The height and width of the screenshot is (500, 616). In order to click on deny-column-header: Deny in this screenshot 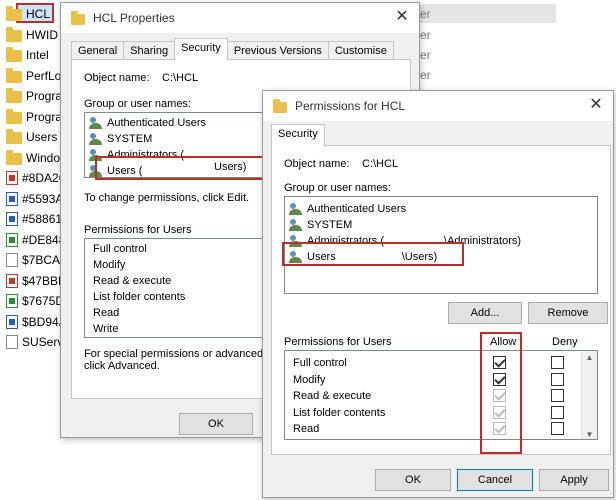, I will do `click(565, 342)`.